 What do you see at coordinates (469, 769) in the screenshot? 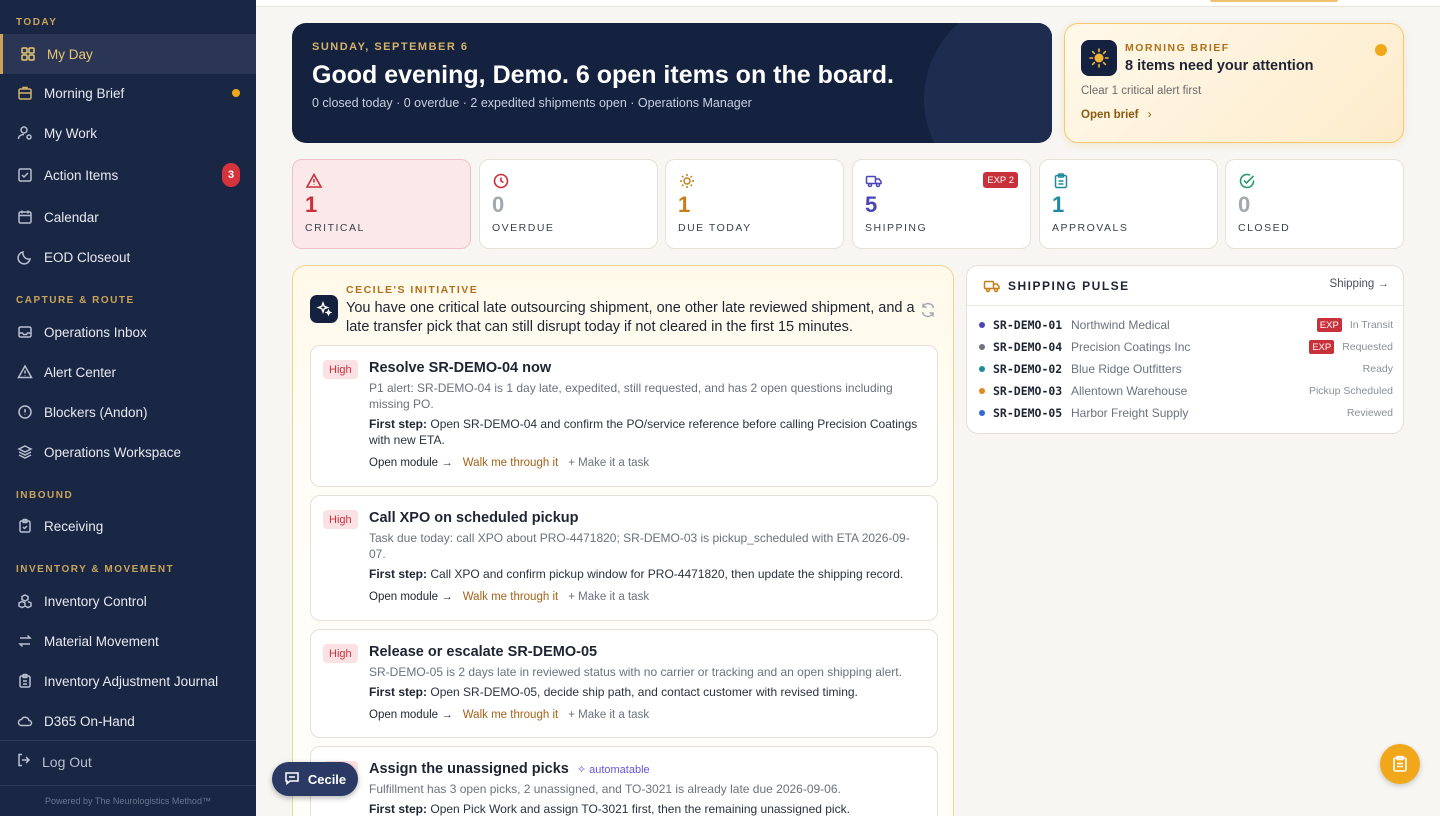
I see `task-title-text: Assign the unassigned picks` at bounding box center [469, 769].